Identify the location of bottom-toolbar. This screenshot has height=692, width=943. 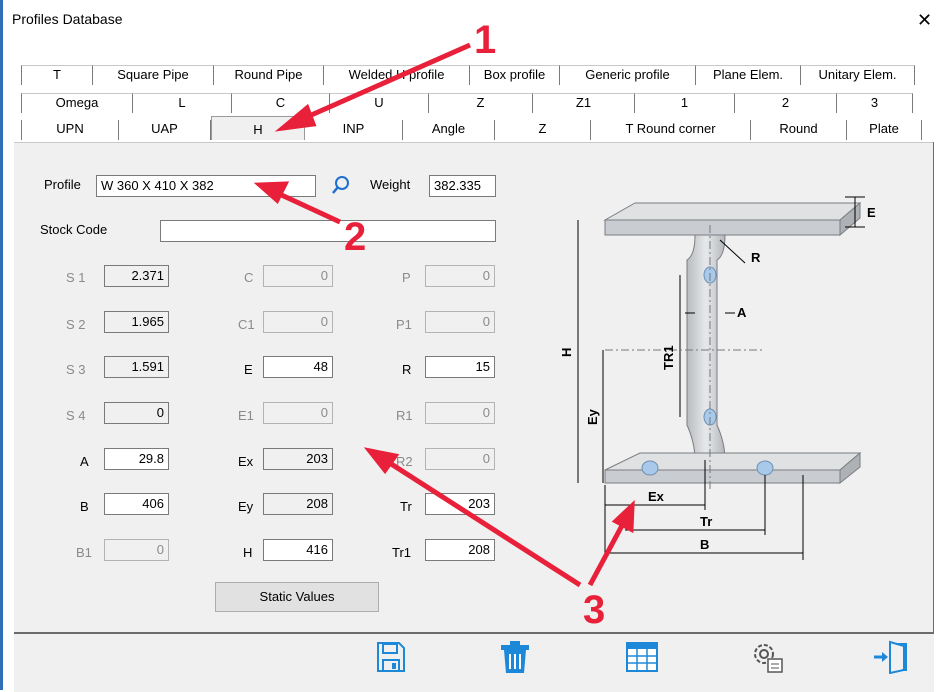
(474, 662).